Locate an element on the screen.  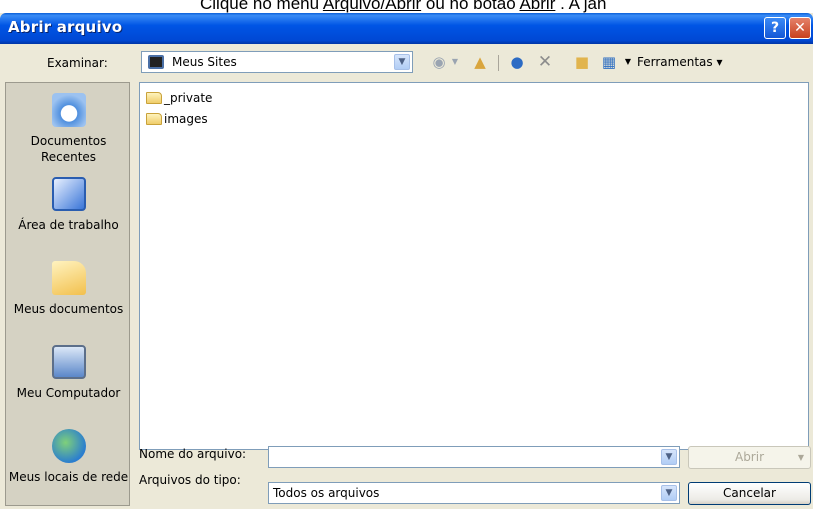
back-icon: ◉ is located at coordinates (439, 62).